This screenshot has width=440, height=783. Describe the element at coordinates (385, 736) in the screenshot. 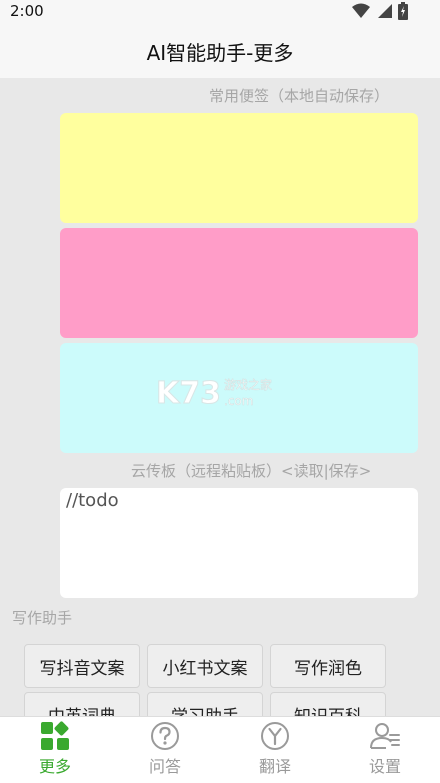

I see `user-settings-icon` at that location.